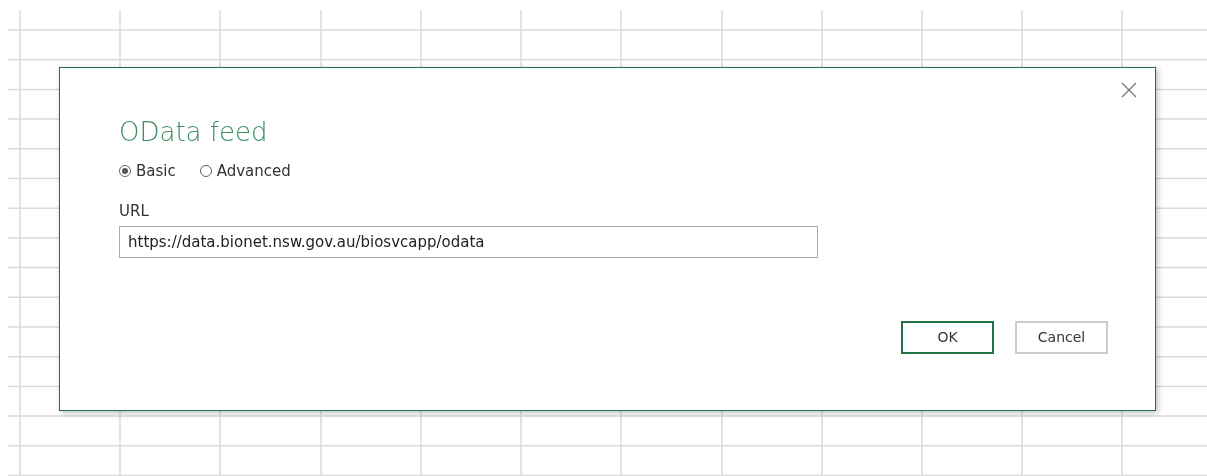 This screenshot has width=1207, height=476. Describe the element at coordinates (147, 171) in the screenshot. I see `radio-option: Basic` at that location.